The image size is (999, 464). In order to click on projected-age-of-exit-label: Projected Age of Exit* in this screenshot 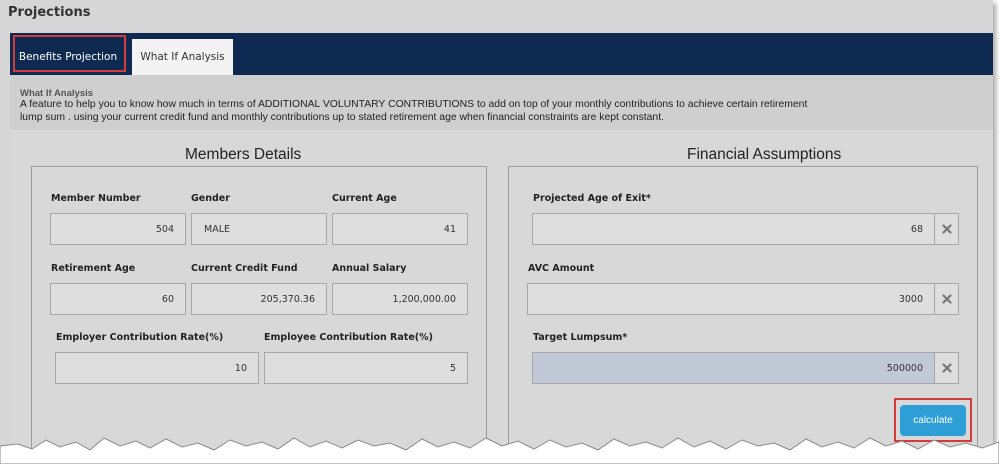, I will do `click(592, 198)`.